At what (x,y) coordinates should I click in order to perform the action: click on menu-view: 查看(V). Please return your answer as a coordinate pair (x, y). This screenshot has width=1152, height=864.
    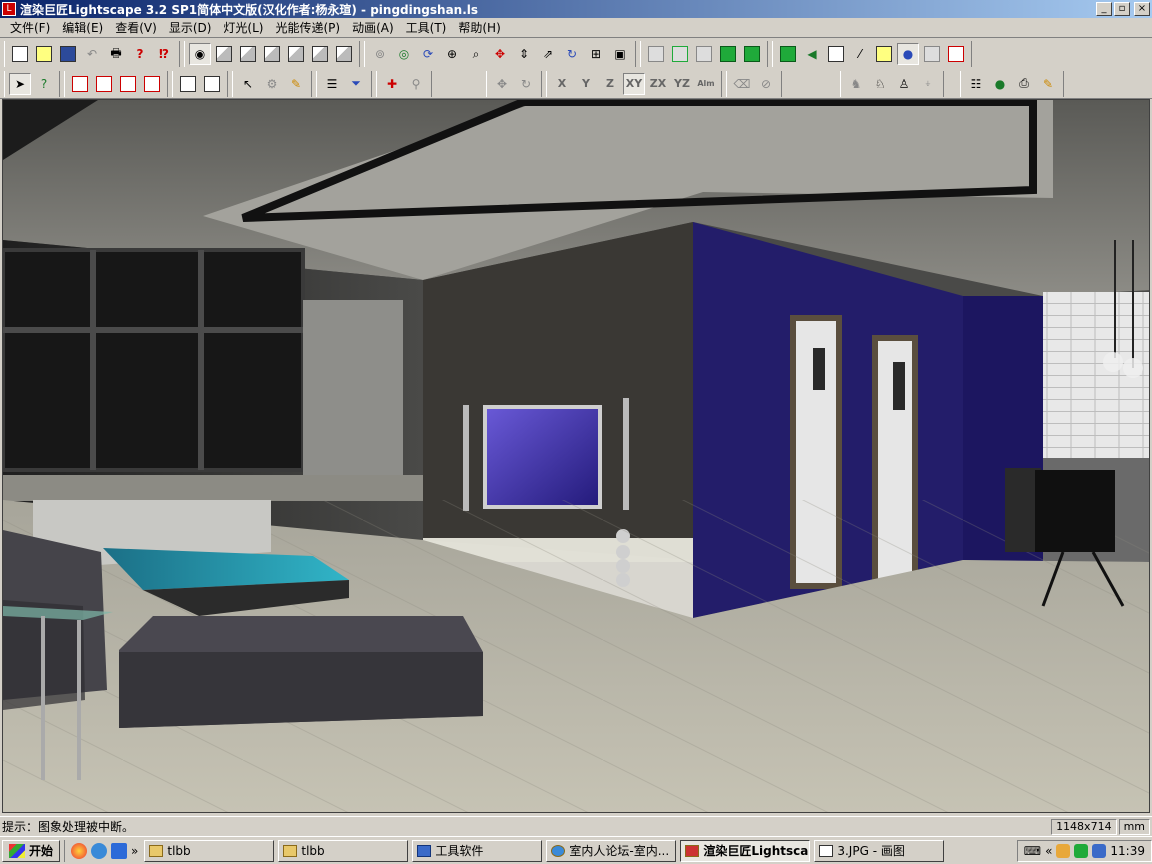
    Looking at the image, I should click on (136, 27).